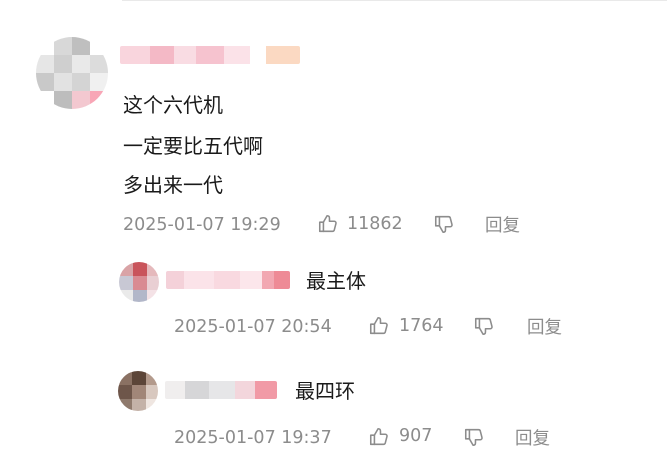  What do you see at coordinates (421, 326) in the screenshot?
I see `like-count: 1764` at bounding box center [421, 326].